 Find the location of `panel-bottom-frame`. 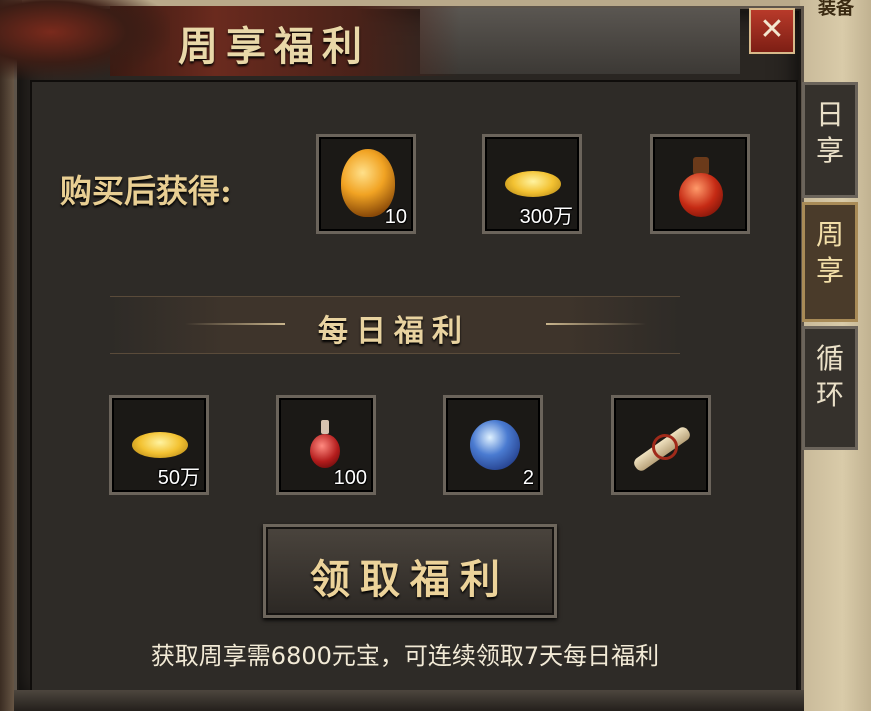

panel-bottom-frame is located at coordinates (409, 700).